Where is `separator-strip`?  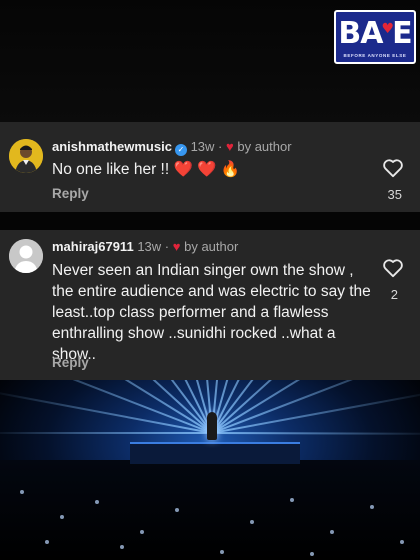
separator-strip is located at coordinates (210, 221).